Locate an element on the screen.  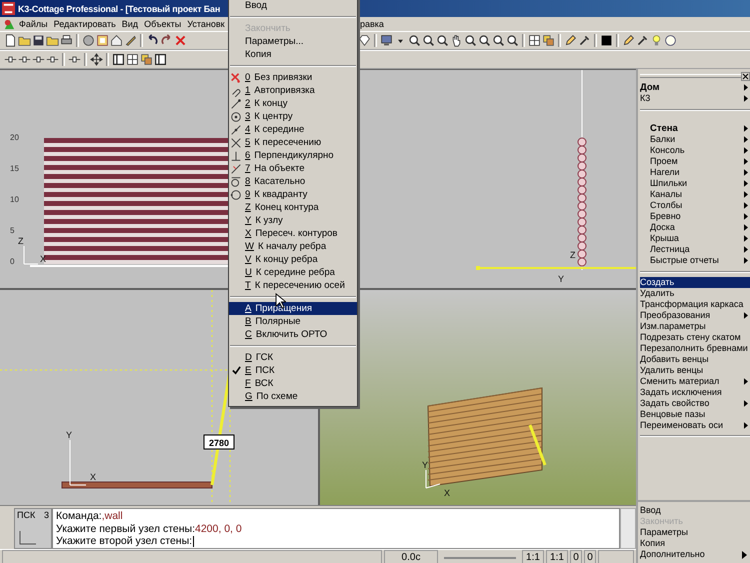
panel-item: Столбы is located at coordinates (700, 205).